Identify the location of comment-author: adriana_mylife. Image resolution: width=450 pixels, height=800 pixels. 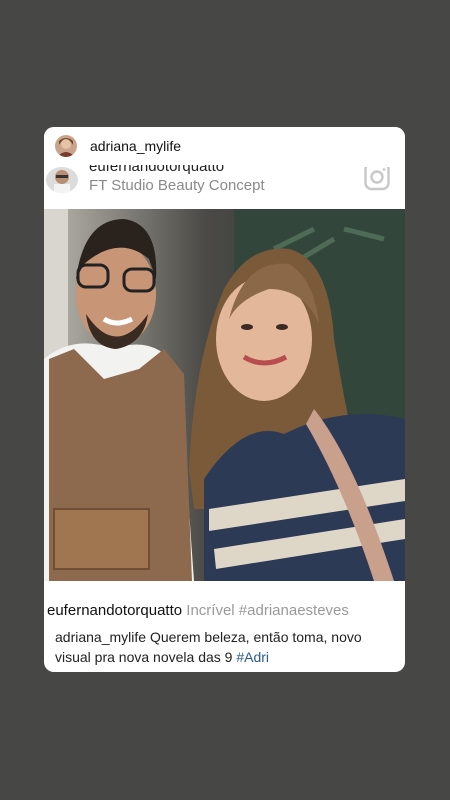
(100, 637).